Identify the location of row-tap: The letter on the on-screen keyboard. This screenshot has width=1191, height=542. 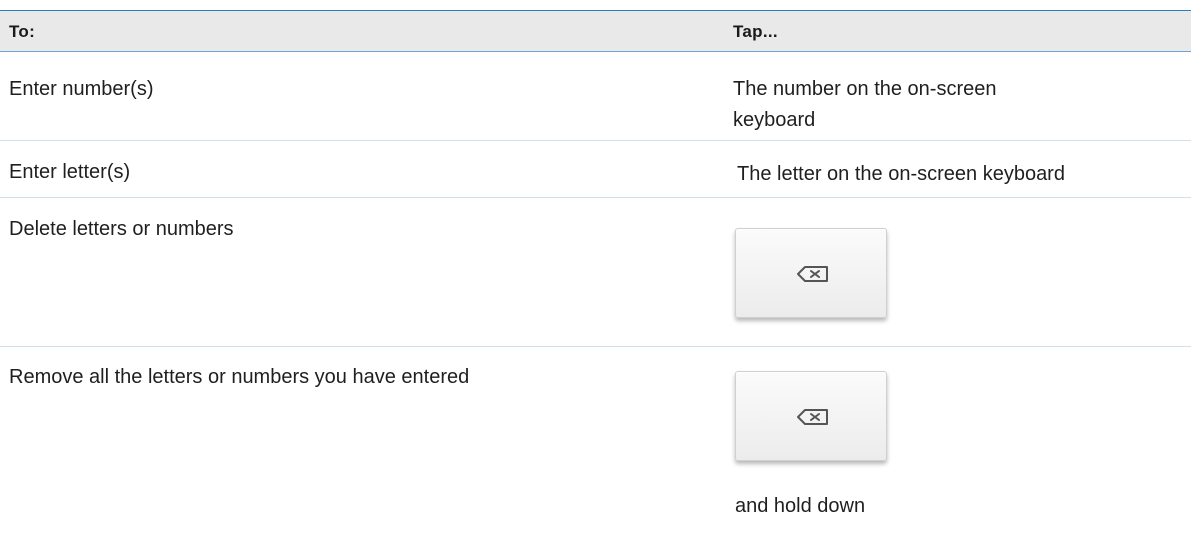
(901, 174).